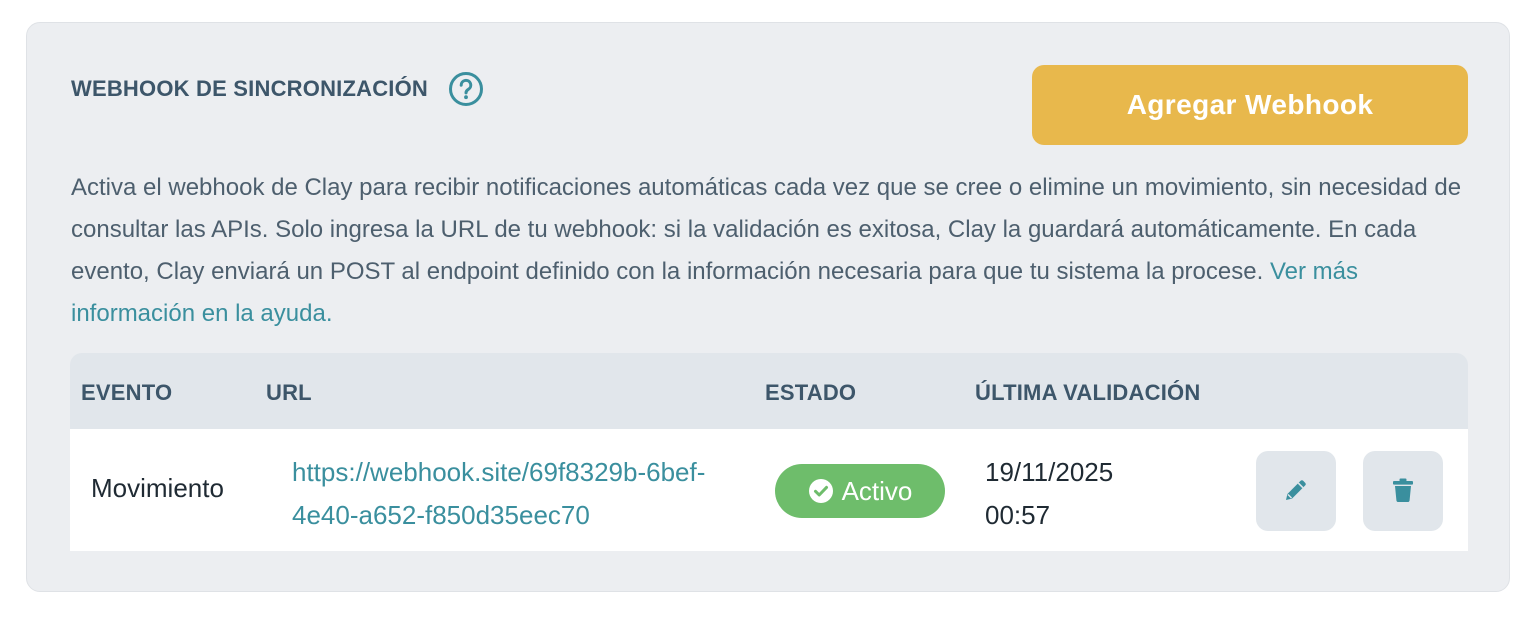  What do you see at coordinates (249, 88) in the screenshot?
I see `section-title: WEBHOOK DE SINCRONIZACIÓN` at bounding box center [249, 88].